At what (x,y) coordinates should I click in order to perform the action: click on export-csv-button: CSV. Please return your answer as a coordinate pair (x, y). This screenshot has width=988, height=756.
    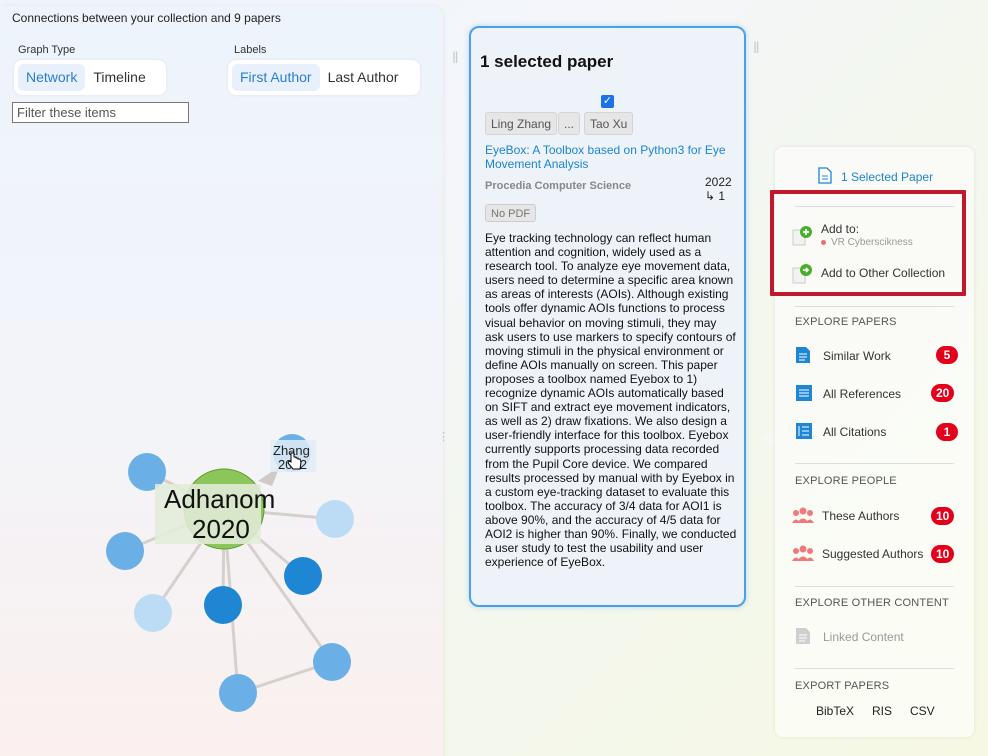
    Looking at the image, I should click on (922, 711).